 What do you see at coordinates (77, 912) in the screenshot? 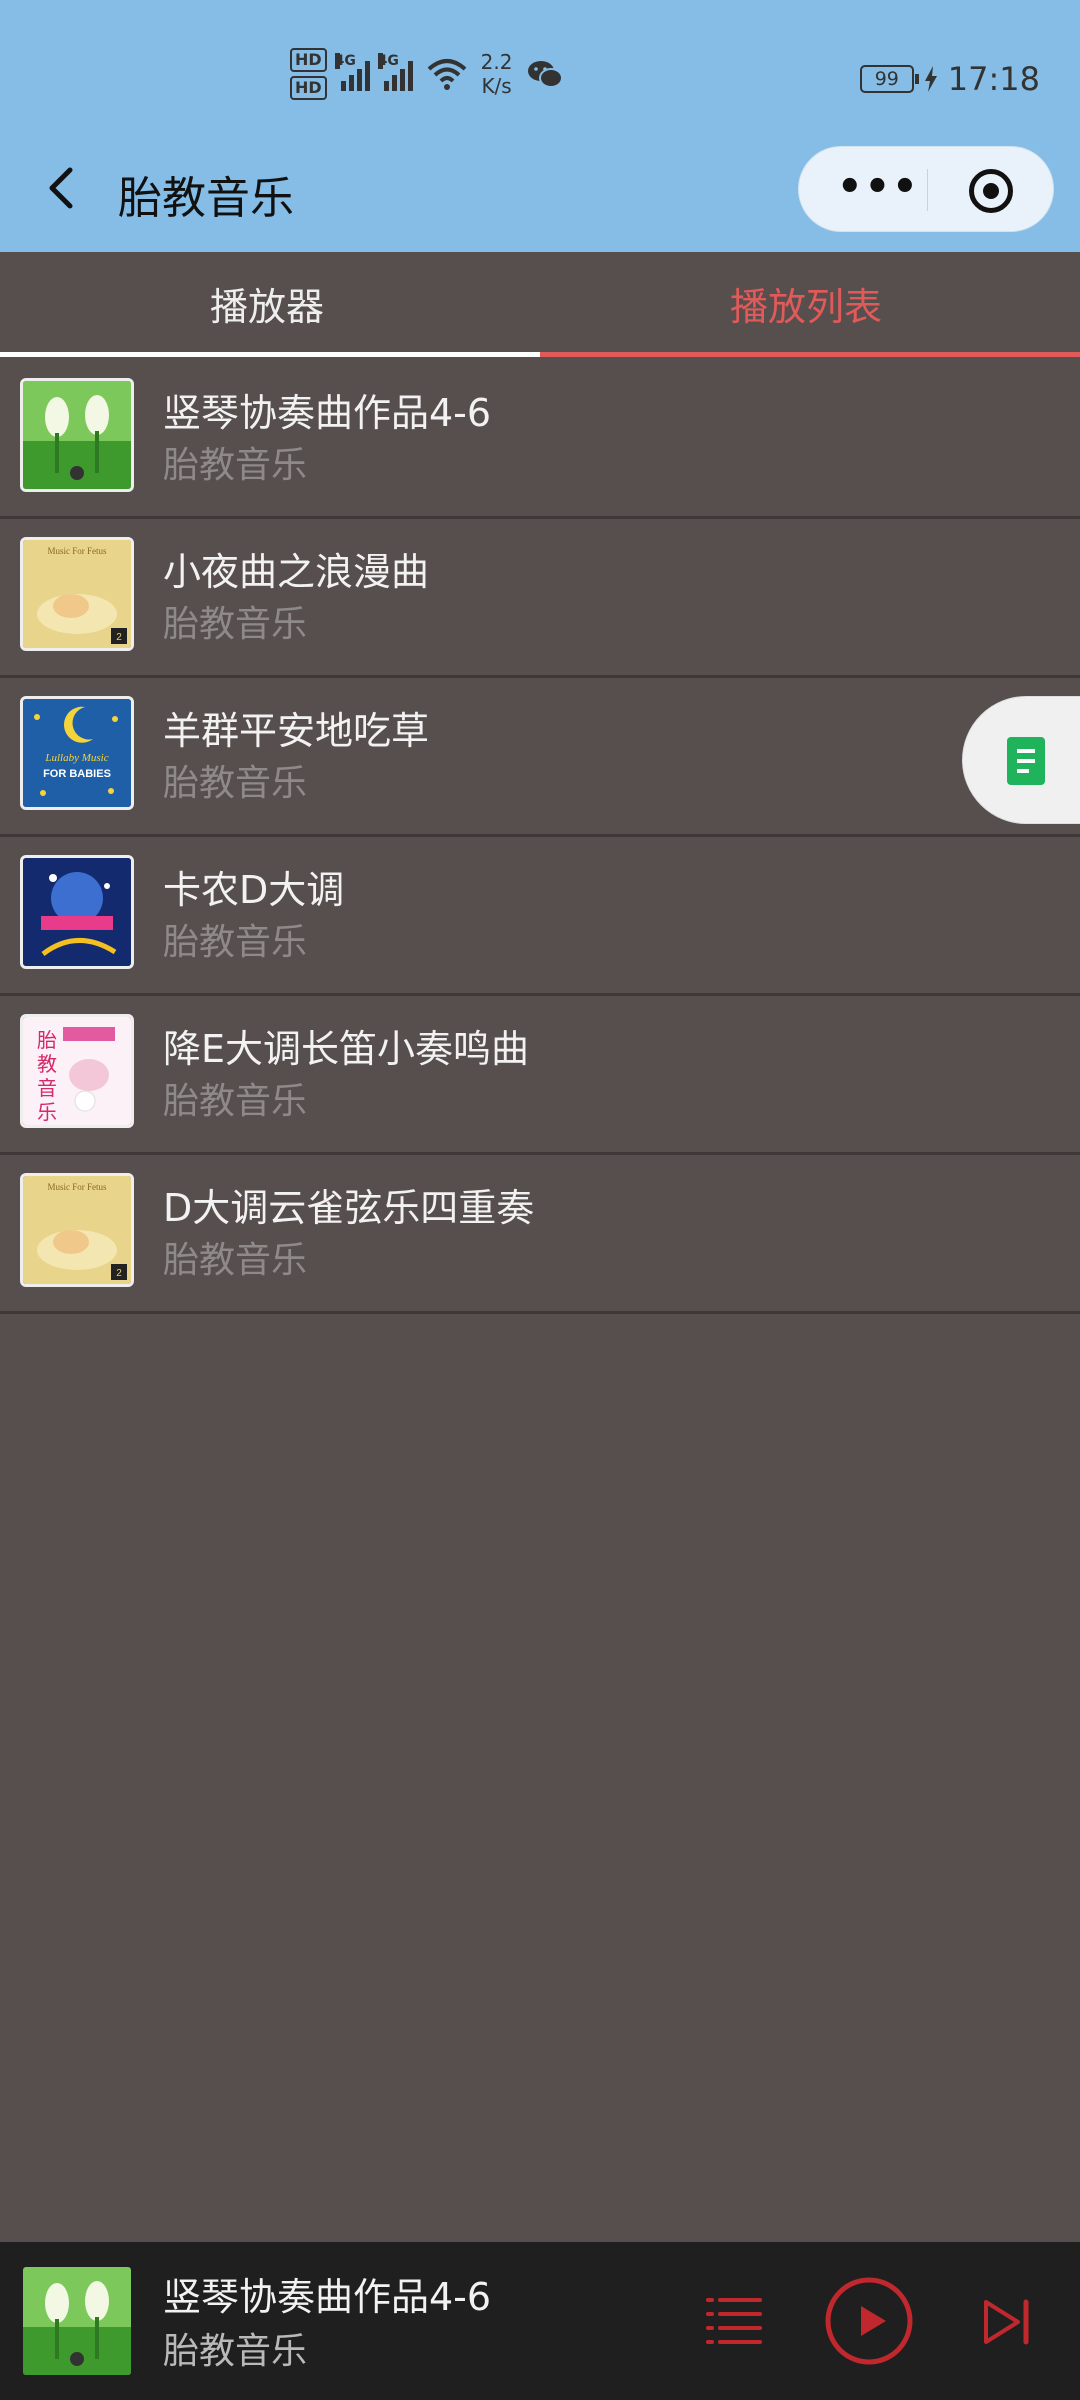
I see `blue-music-cover` at bounding box center [77, 912].